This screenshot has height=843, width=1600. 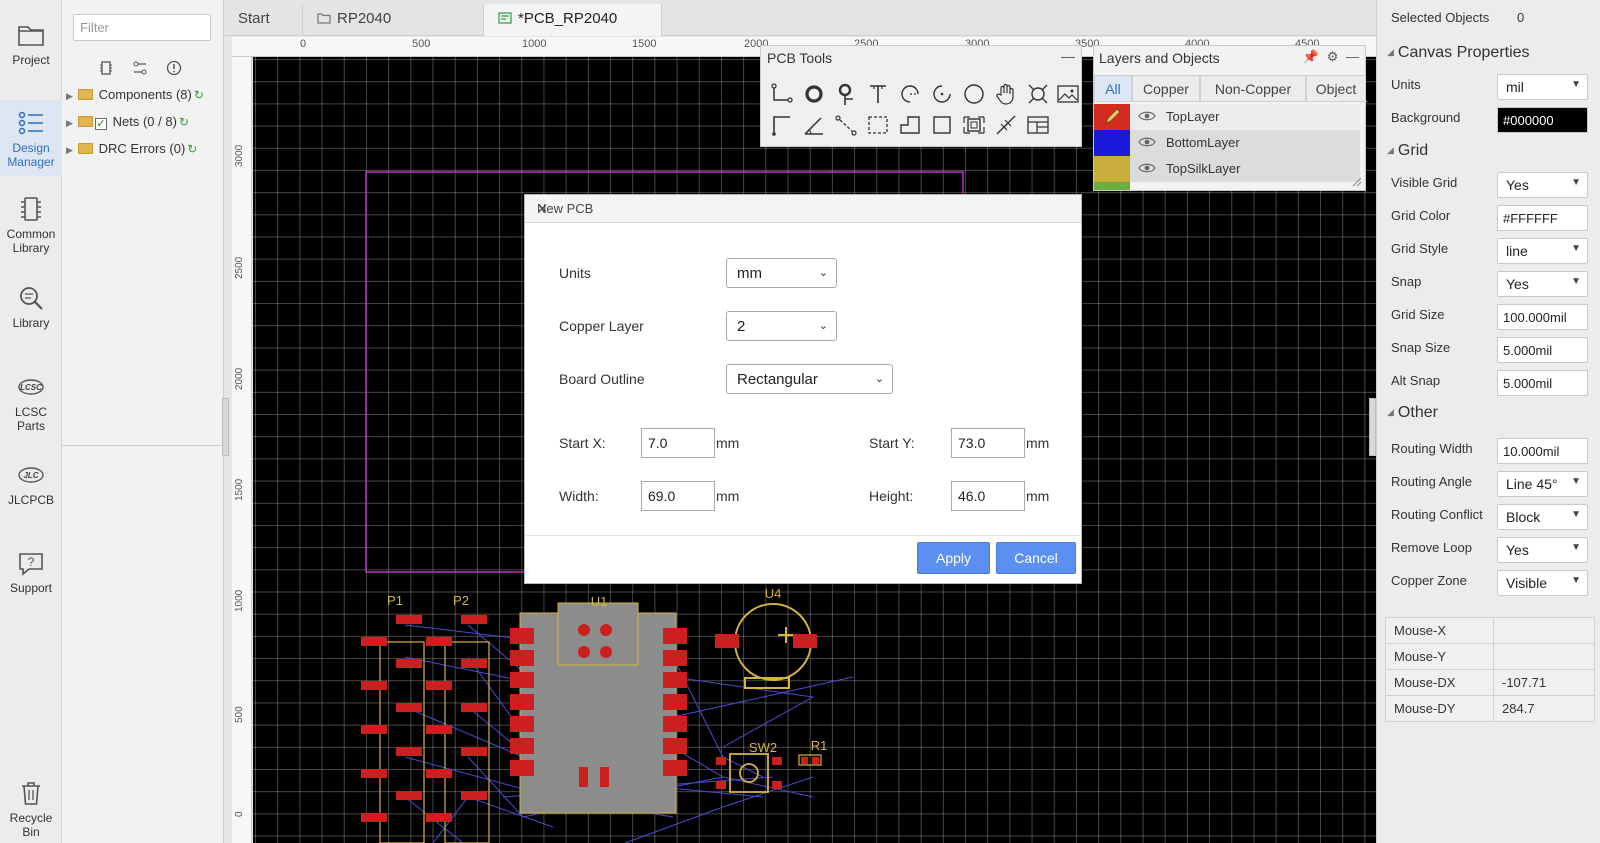 I want to click on table-icon, so click(x=1038, y=125).